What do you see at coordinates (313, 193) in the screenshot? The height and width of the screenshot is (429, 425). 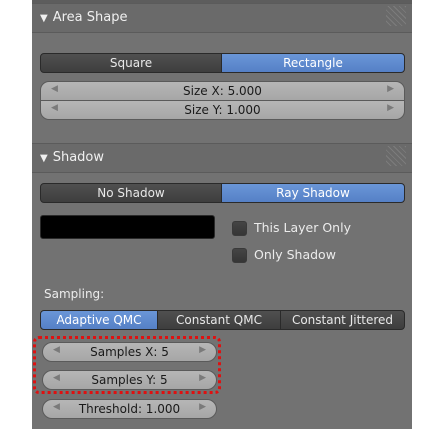 I see `ray-shadow-button: Ray Shadow` at bounding box center [313, 193].